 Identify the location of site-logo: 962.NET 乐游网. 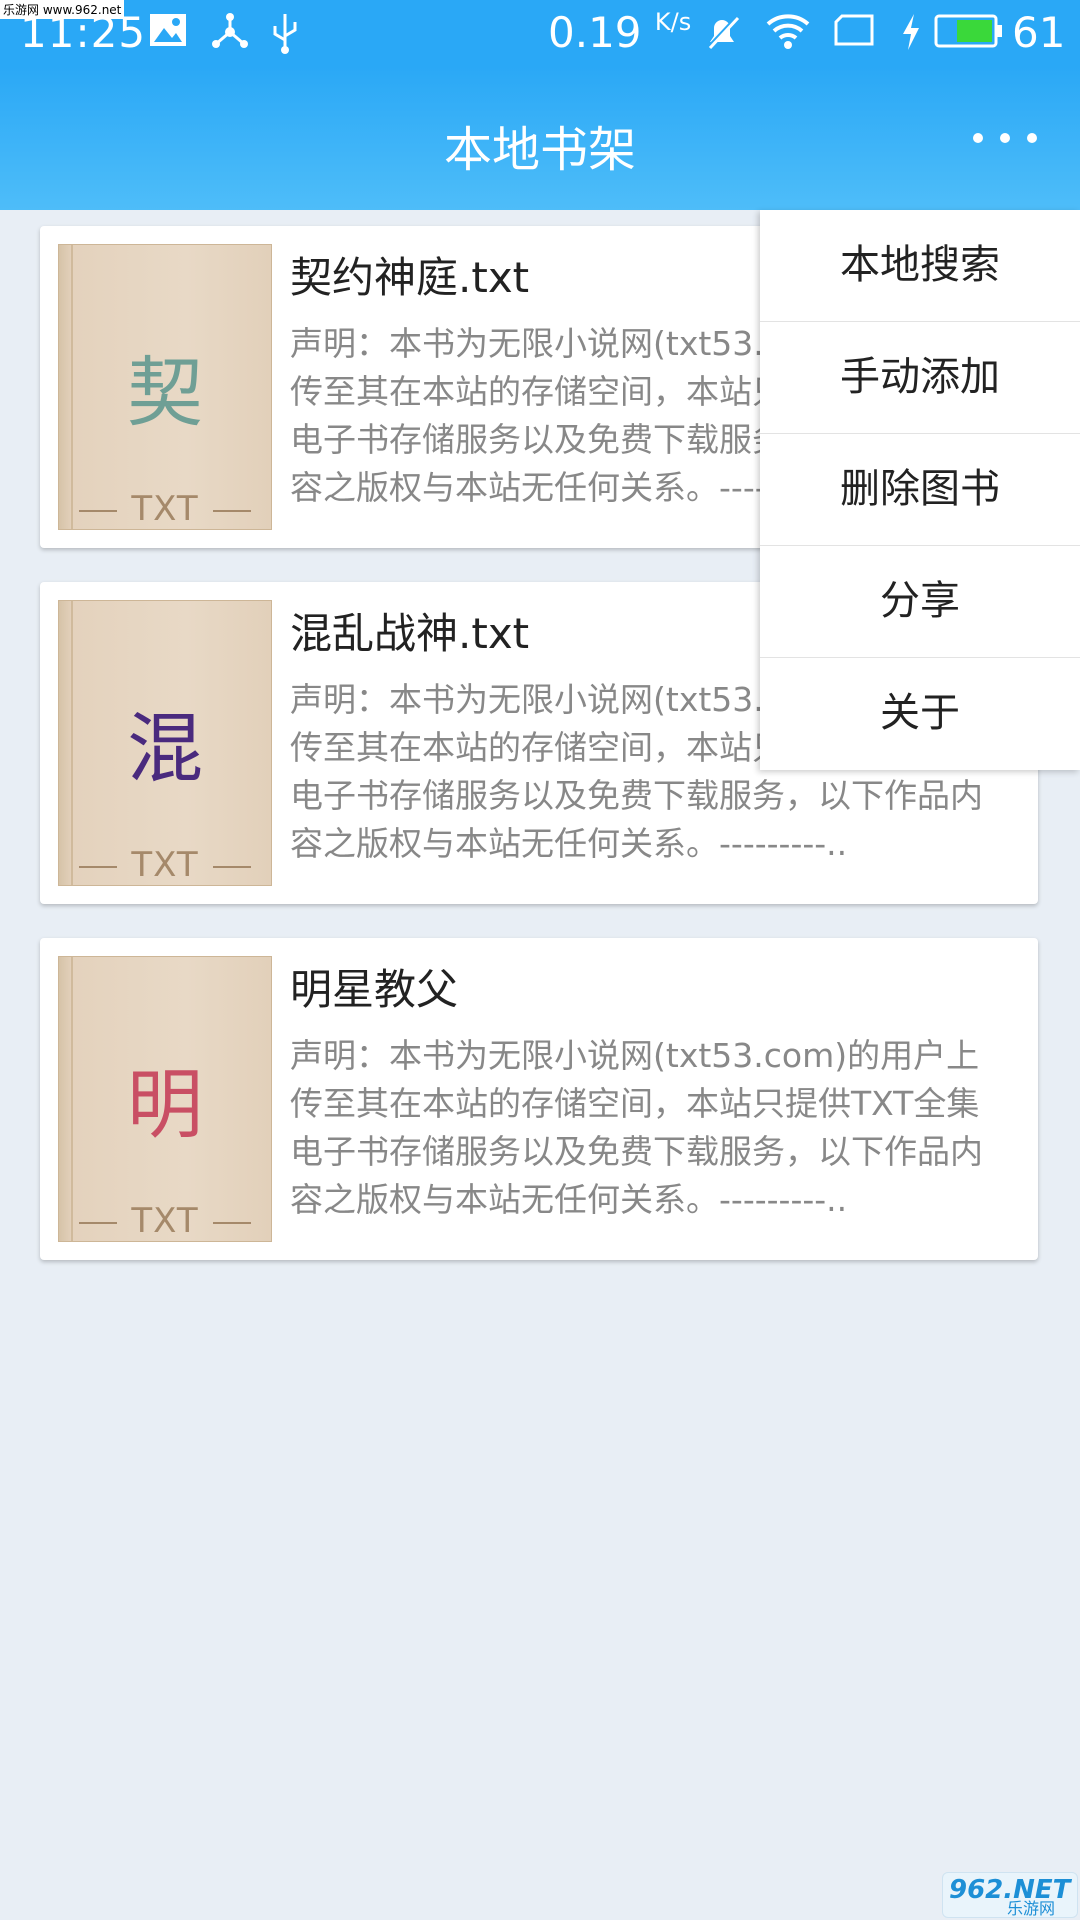
(1010, 1895).